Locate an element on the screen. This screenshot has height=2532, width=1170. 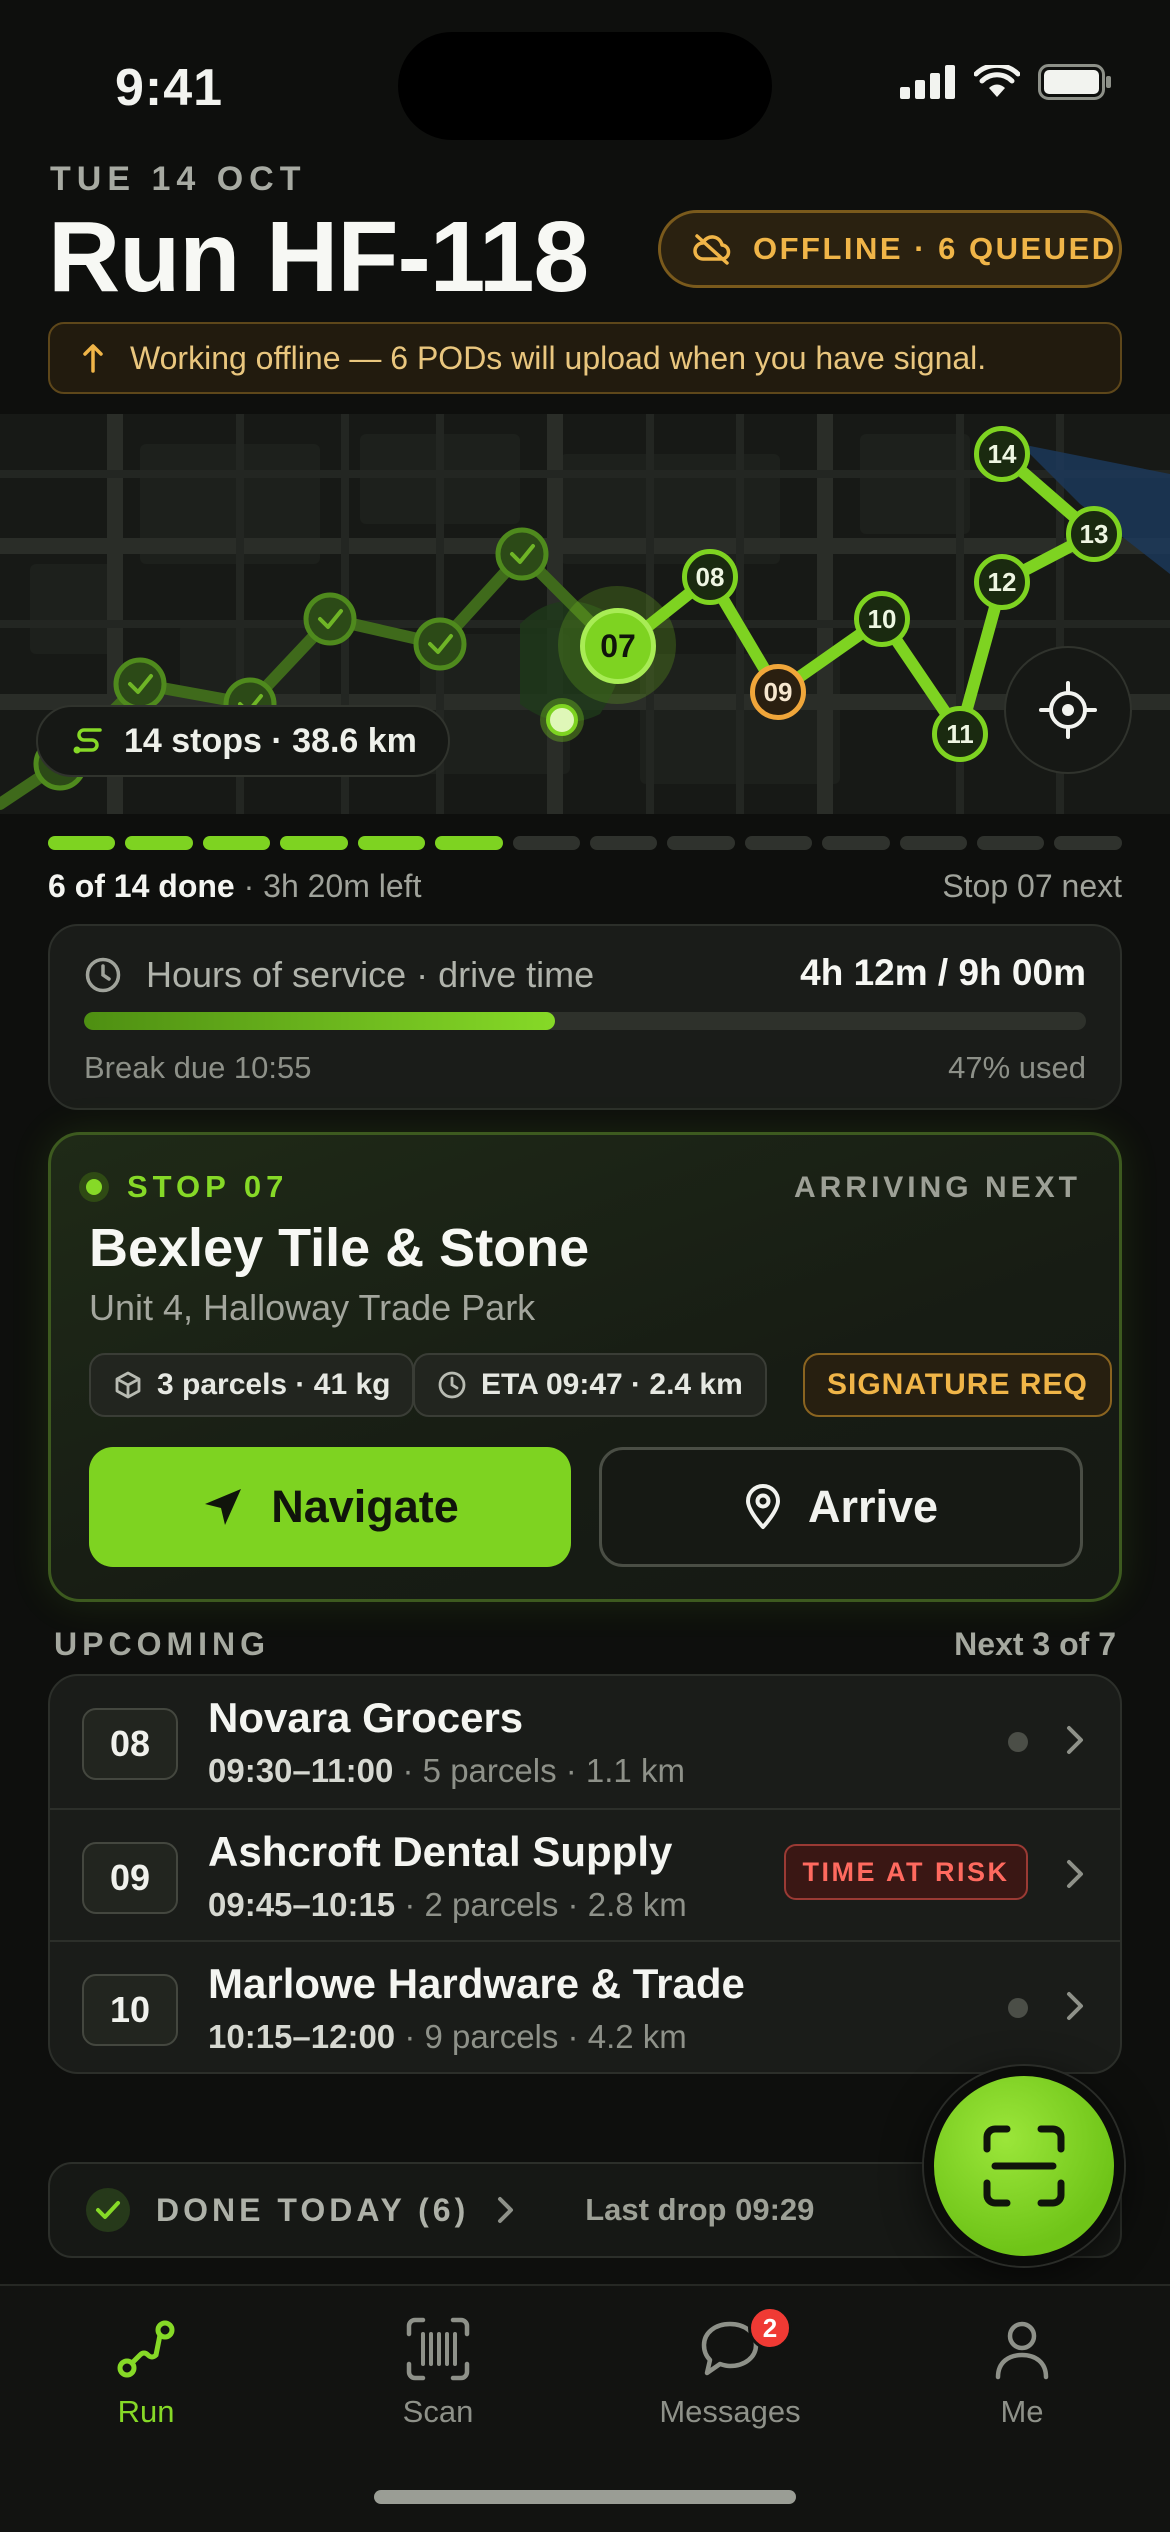
tab-scan: Scan is located at coordinates (438, 2376).